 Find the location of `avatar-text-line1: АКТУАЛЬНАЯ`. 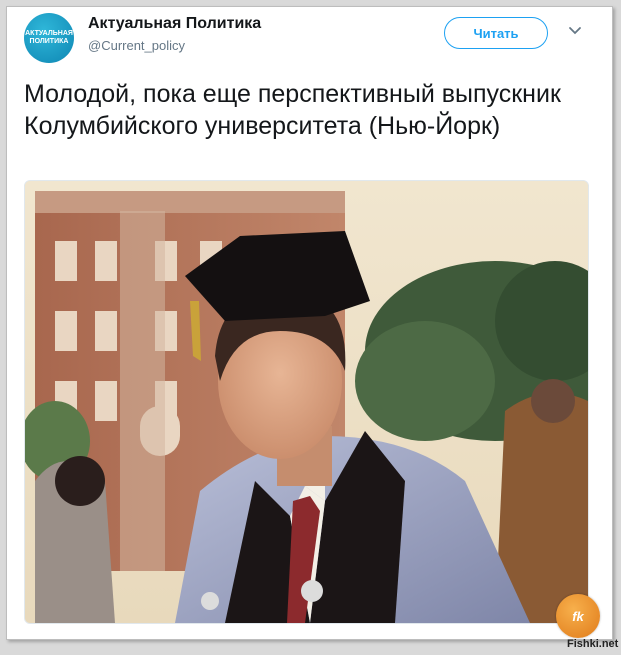

avatar-text-line1: АКТУАЛЬНАЯ is located at coordinates (49, 33).